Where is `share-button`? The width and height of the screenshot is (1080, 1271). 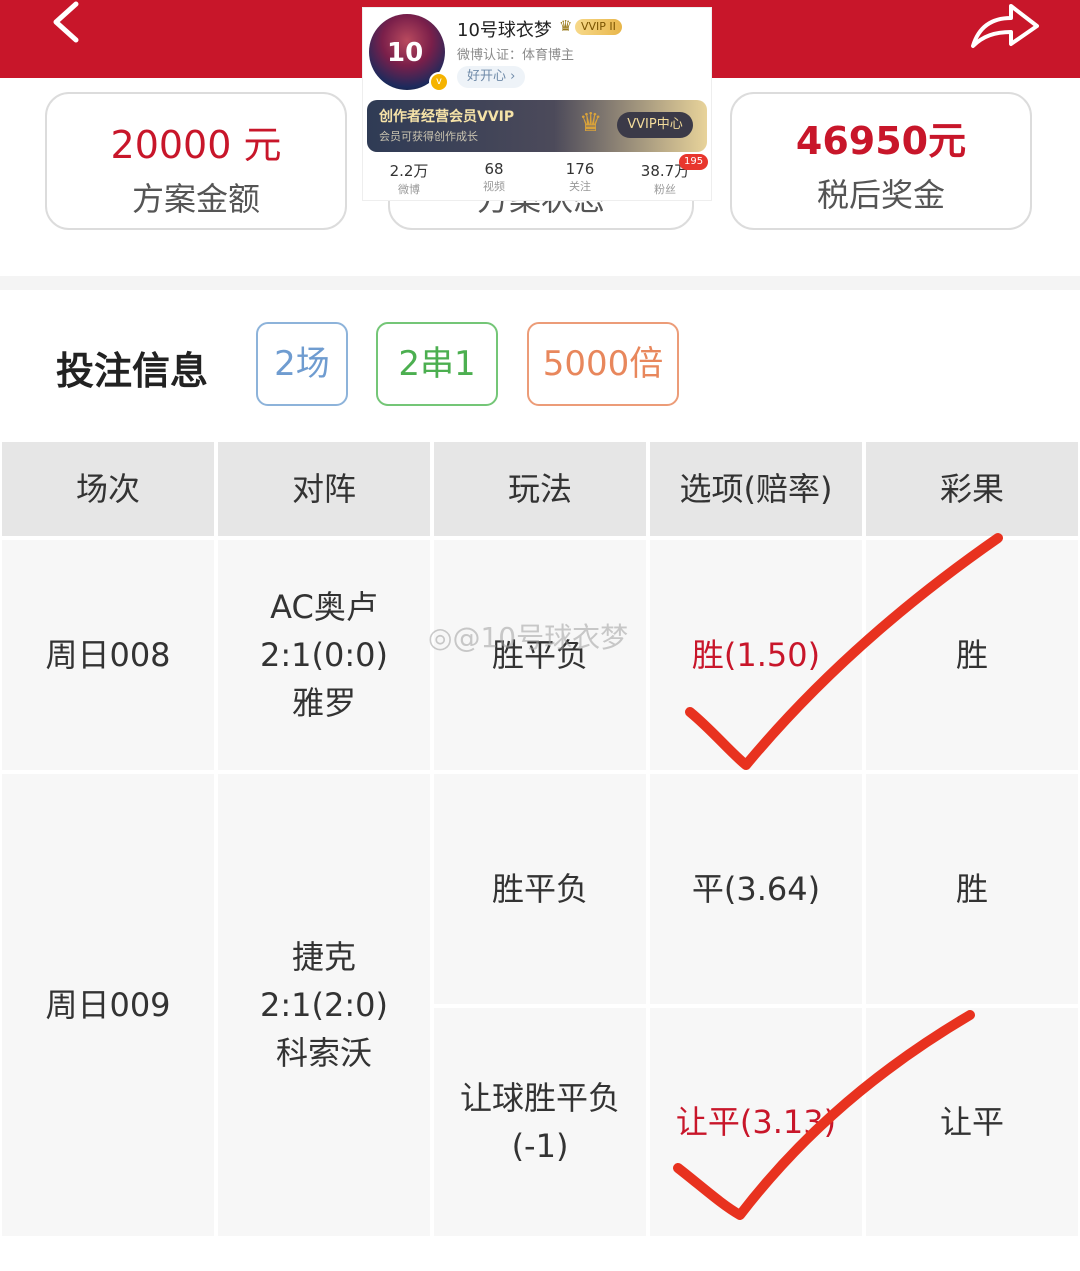 share-button is located at coordinates (1005, 28).